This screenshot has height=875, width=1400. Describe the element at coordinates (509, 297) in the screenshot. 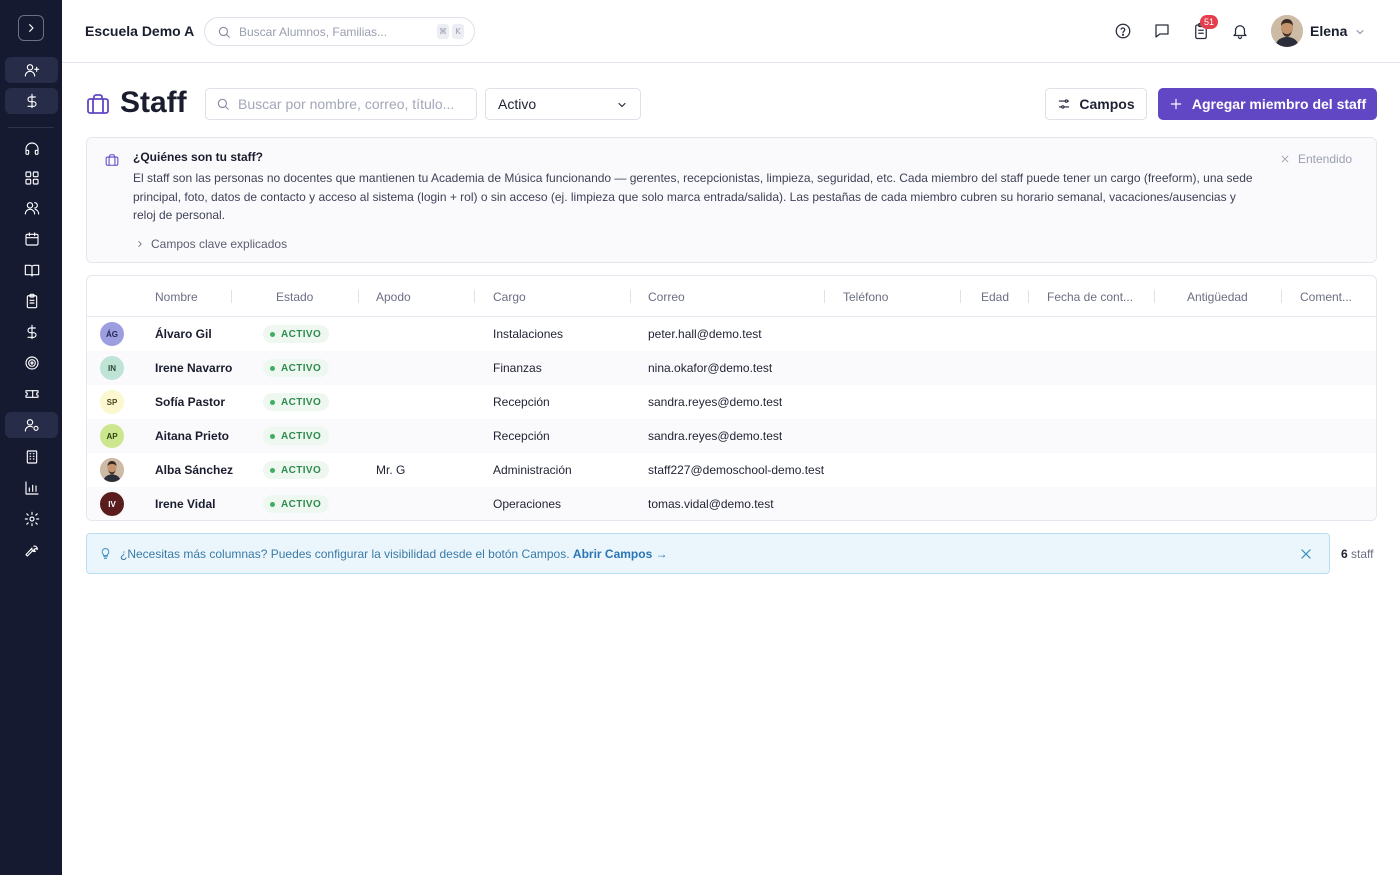

I see `column-header-cargo: Cargo` at that location.